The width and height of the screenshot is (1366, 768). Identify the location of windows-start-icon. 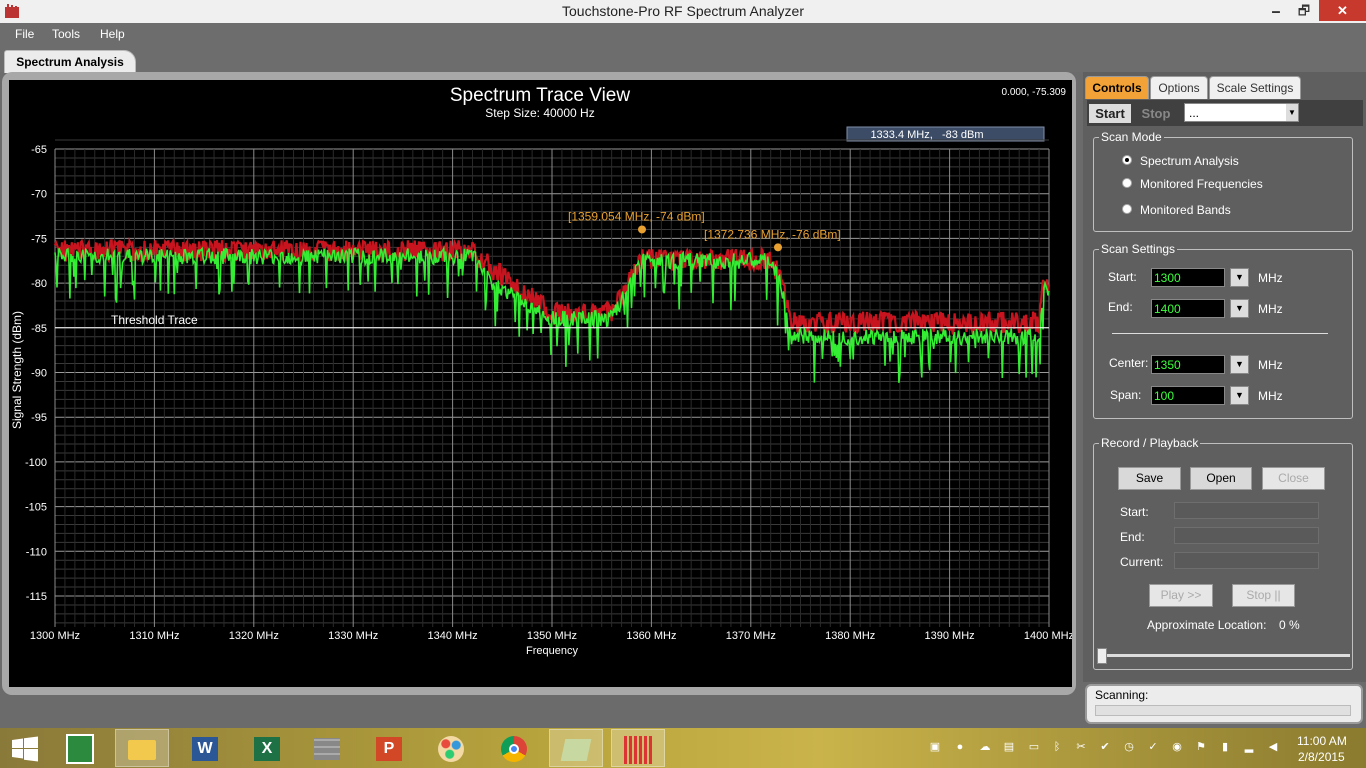
(25, 749).